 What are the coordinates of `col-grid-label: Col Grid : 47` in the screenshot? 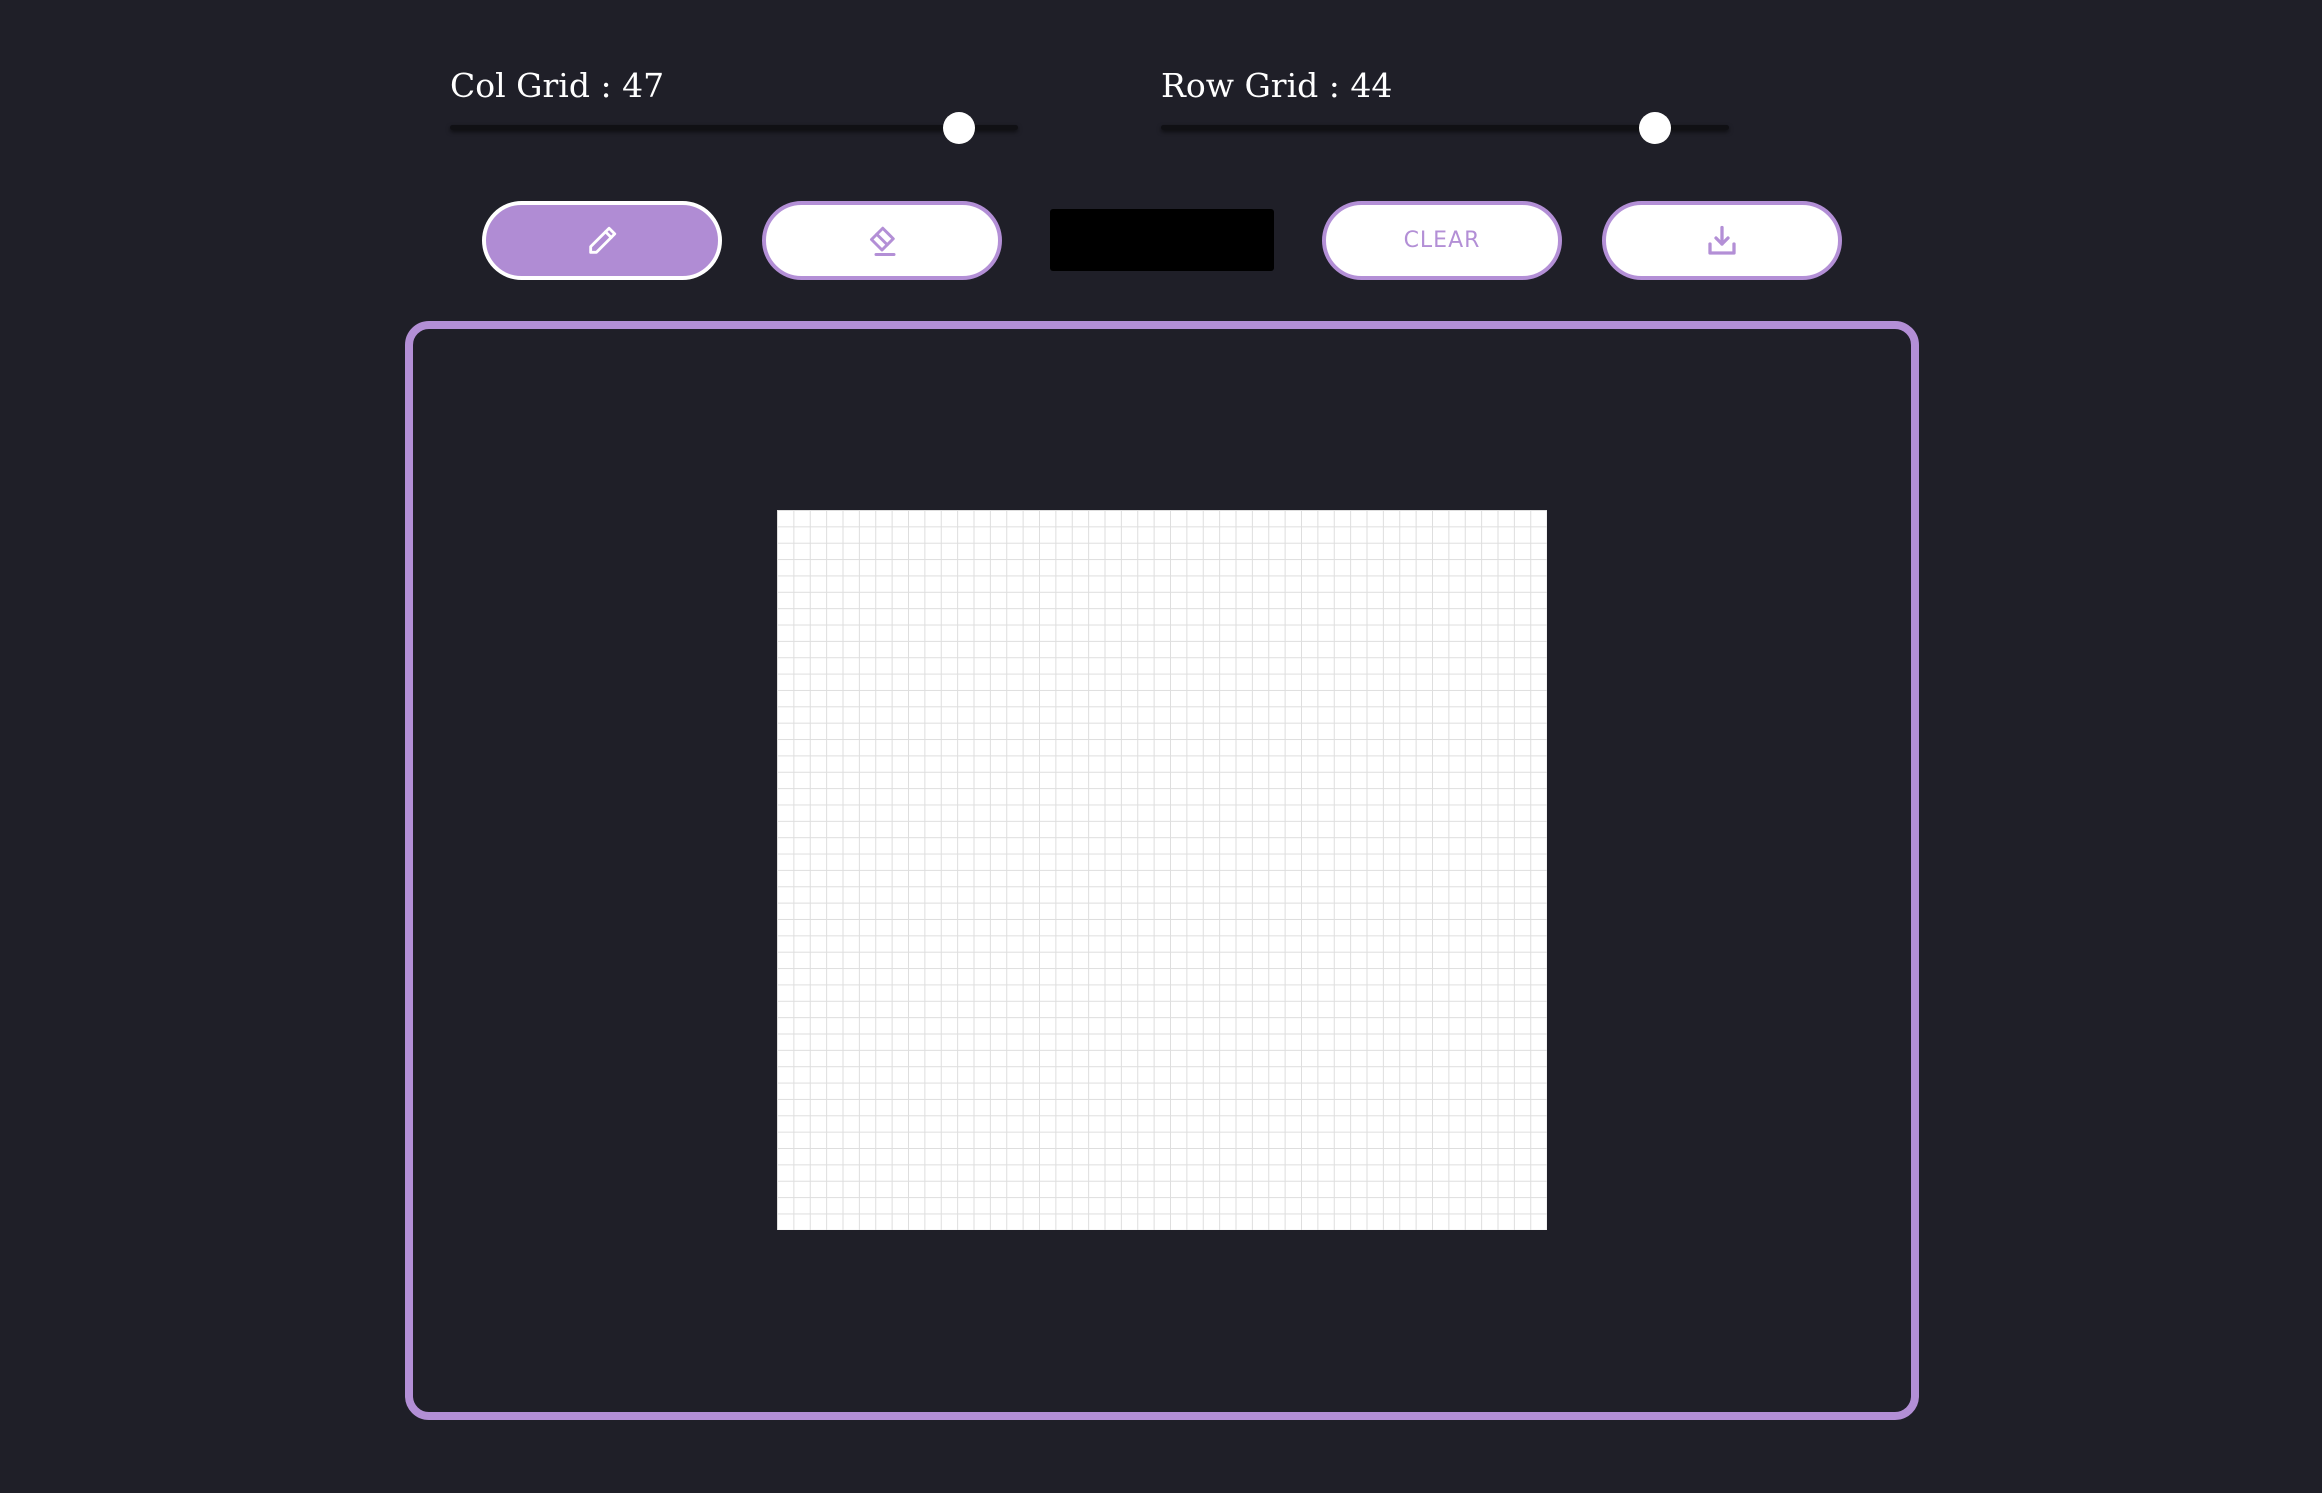 It's located at (557, 86).